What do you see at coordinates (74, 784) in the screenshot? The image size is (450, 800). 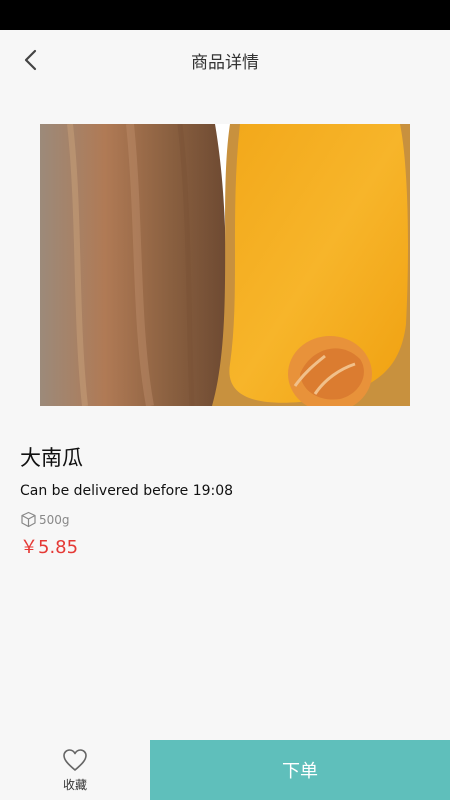 I see `favorite-label: 收藏` at bounding box center [74, 784].